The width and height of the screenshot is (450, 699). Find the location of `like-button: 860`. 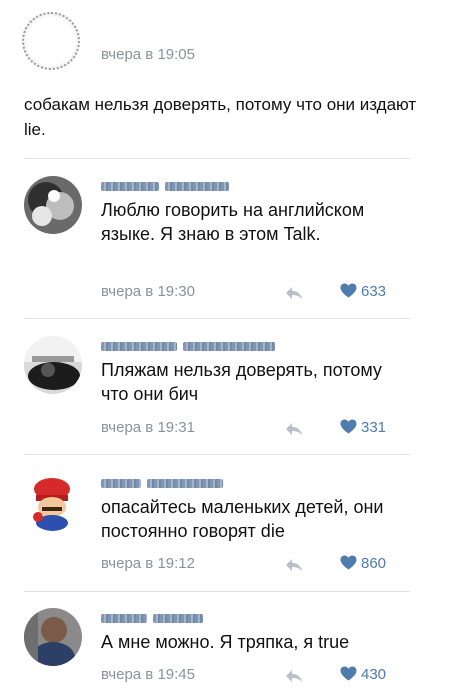

like-button: 860 is located at coordinates (363, 563).